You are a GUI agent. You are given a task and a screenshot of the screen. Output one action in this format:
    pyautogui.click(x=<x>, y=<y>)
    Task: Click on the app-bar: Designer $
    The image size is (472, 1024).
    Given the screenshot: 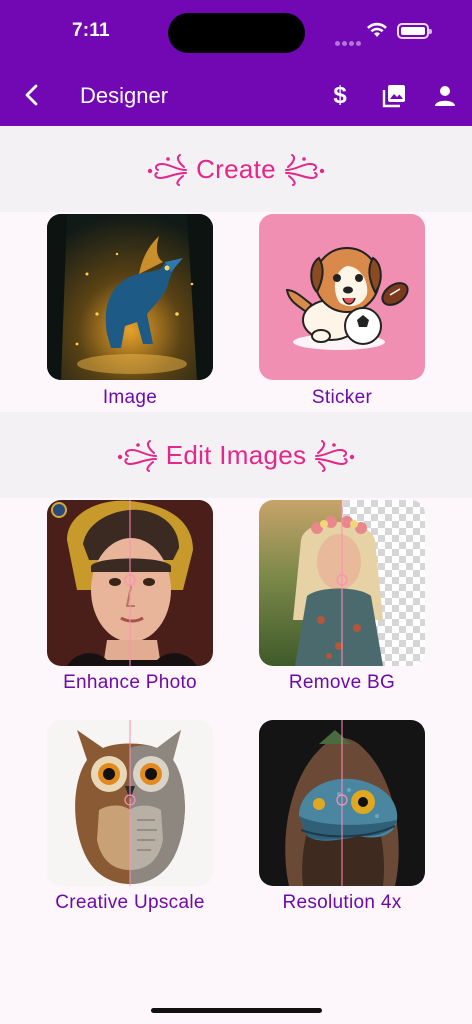 What is the action you would take?
    pyautogui.click(x=236, y=95)
    